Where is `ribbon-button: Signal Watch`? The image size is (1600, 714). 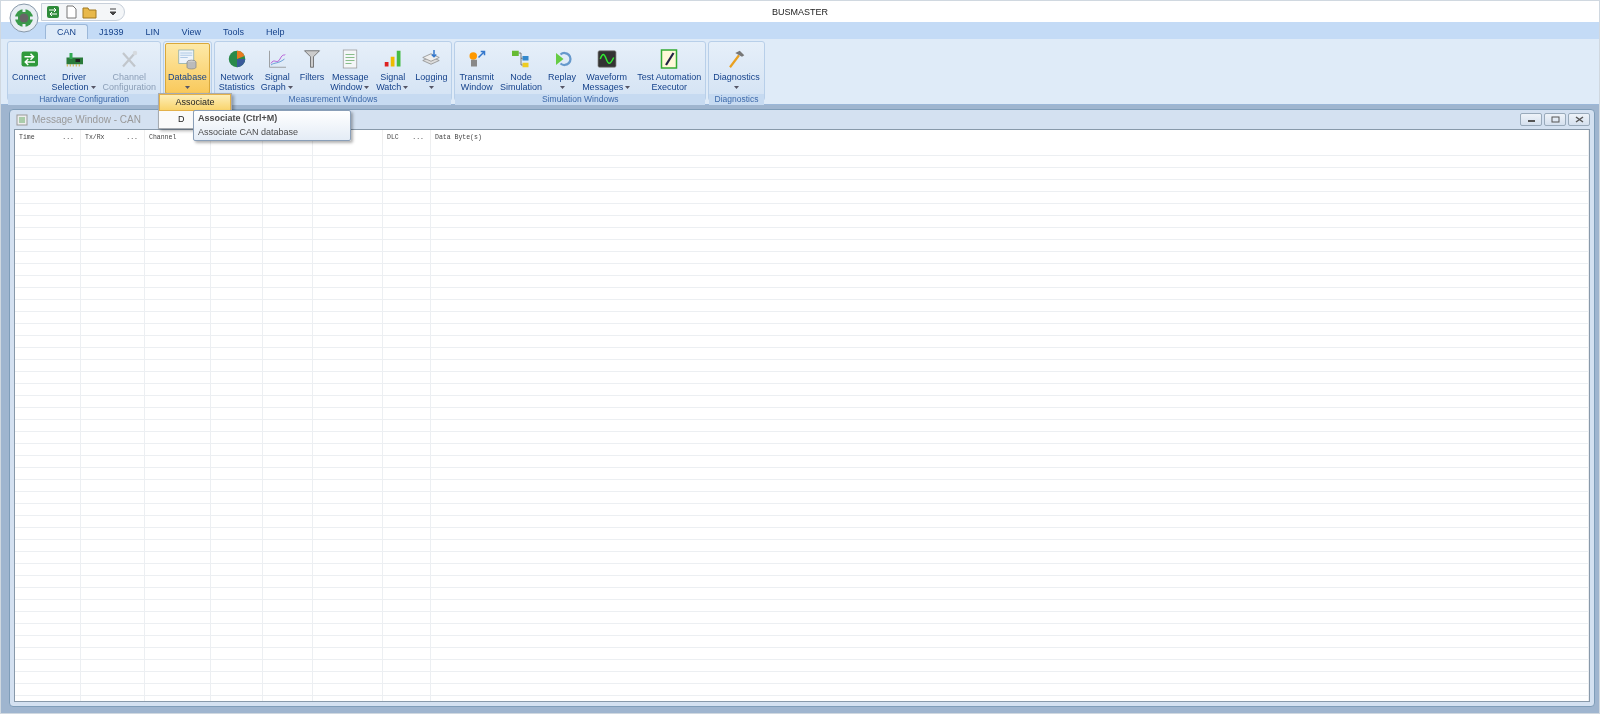
ribbon-button: Signal Watch is located at coordinates (393, 68).